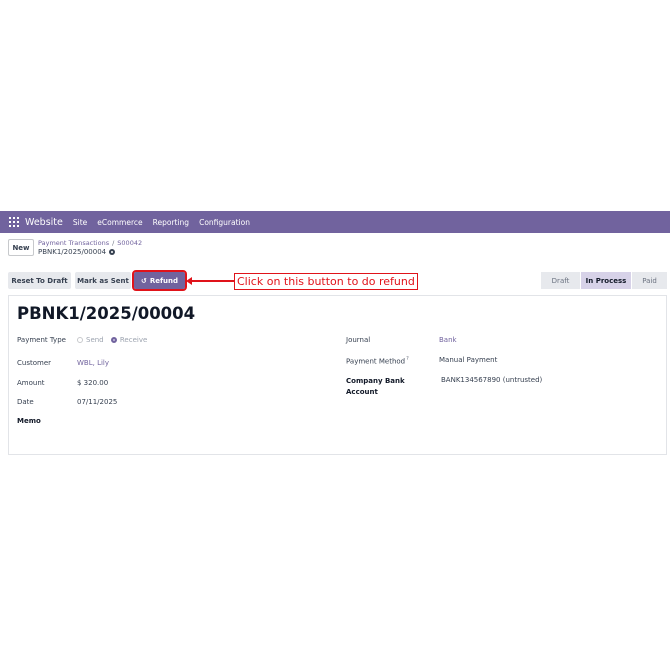 The height and width of the screenshot is (670, 670). I want to click on gear-icon, so click(112, 252).